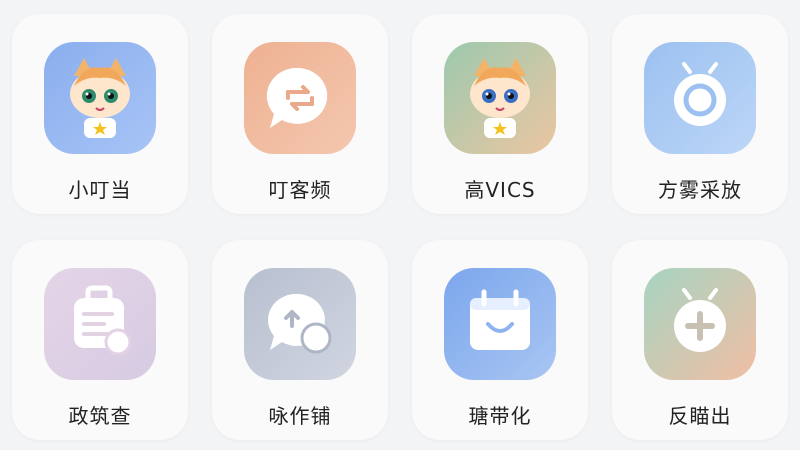 The width and height of the screenshot is (800, 450). What do you see at coordinates (700, 190) in the screenshot?
I see `app-label-4: 方雾采放` at bounding box center [700, 190].